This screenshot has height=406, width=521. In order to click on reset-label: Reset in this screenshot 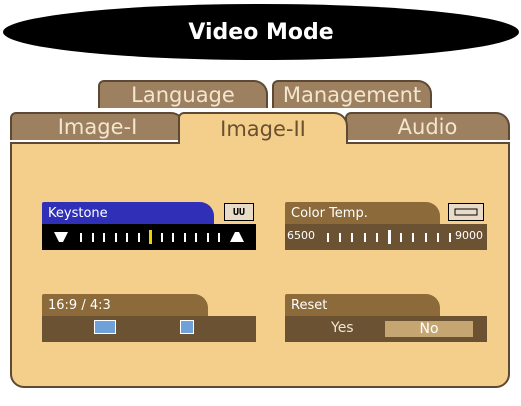, I will do `click(309, 305)`.